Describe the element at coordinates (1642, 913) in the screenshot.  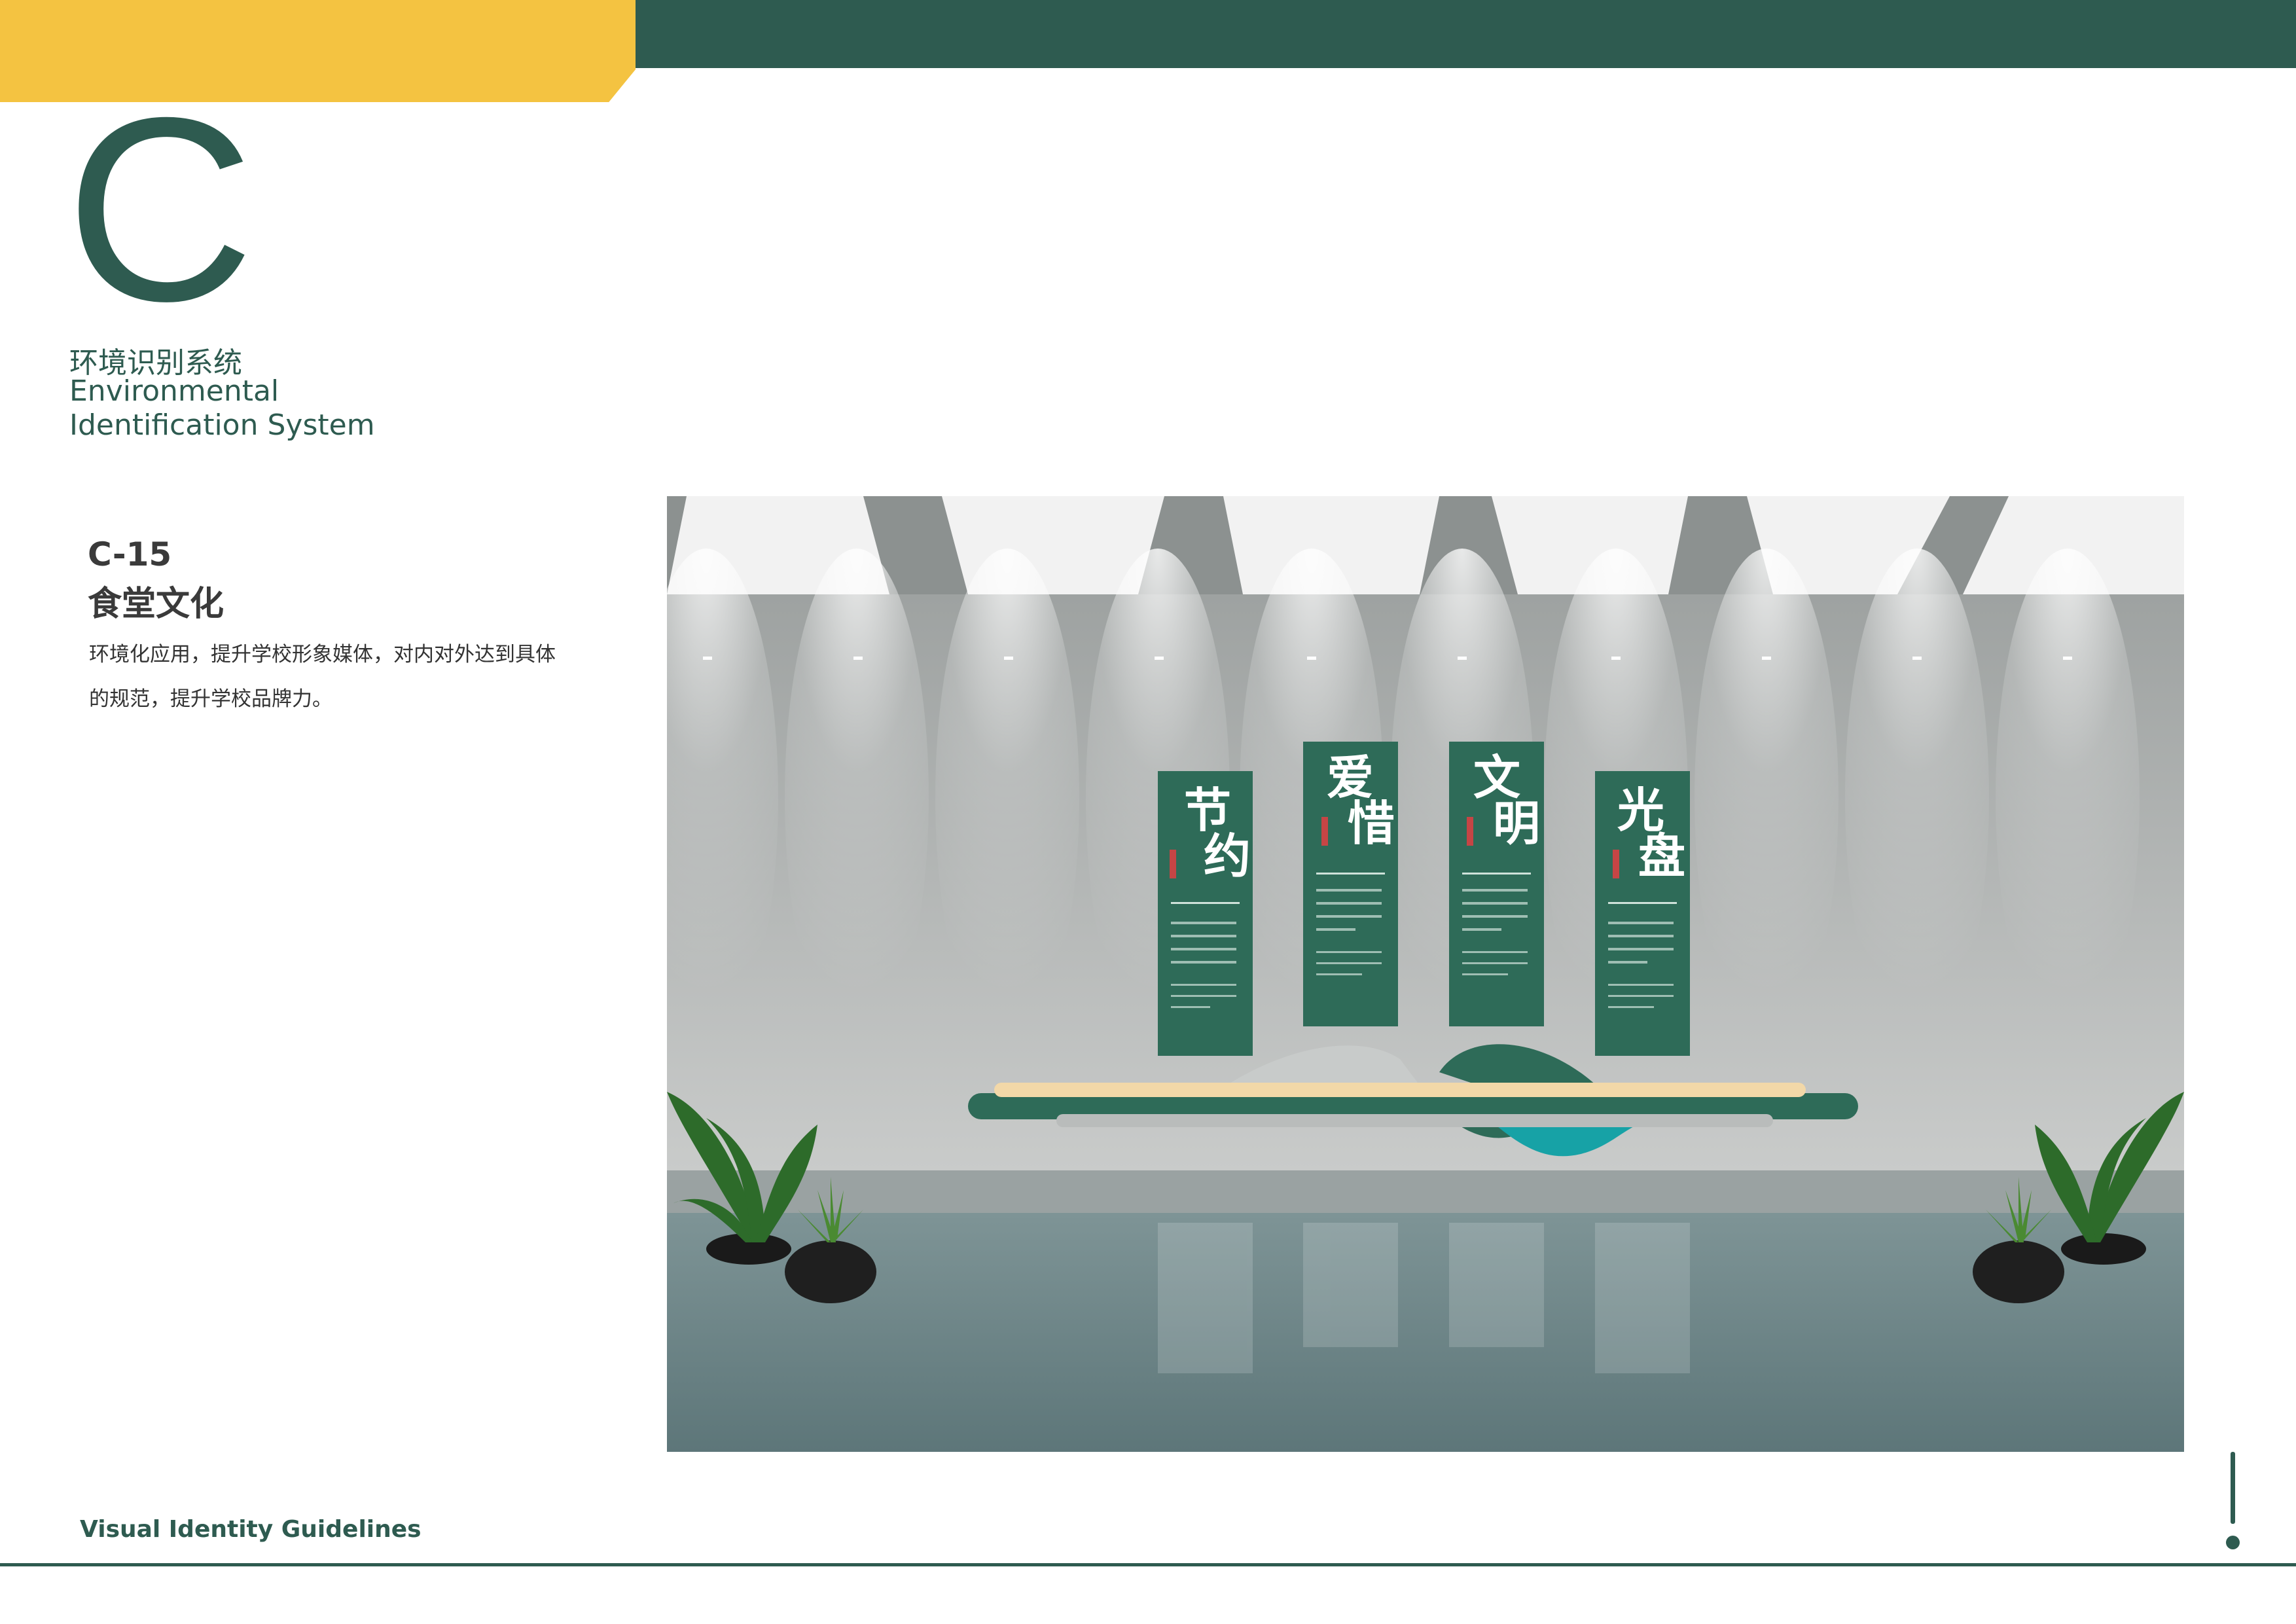
I see `panel-4: 光 盘` at that location.